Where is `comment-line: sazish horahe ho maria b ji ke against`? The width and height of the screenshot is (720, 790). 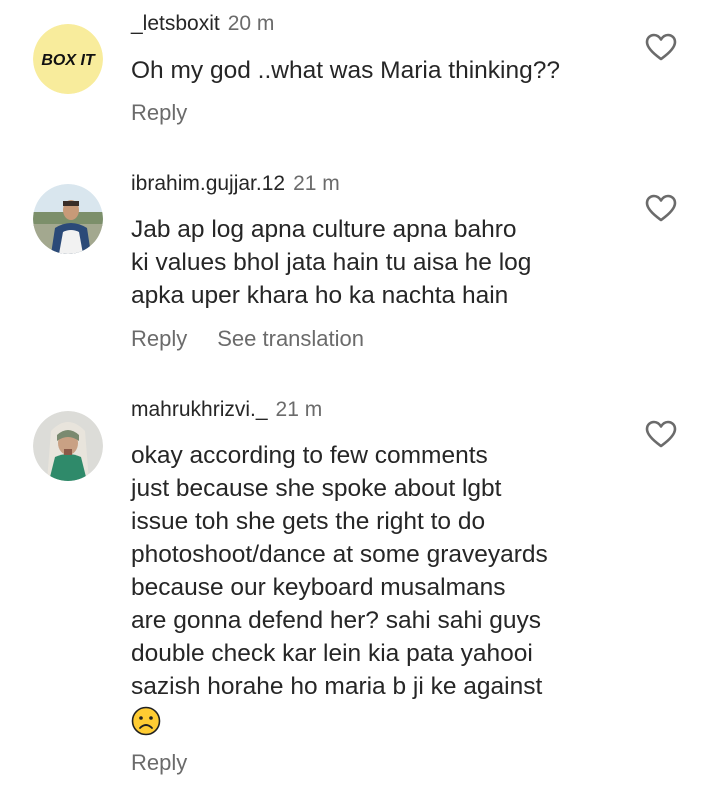
comment-line: sazish horahe ho maria b ji ke against is located at coordinates (337, 686).